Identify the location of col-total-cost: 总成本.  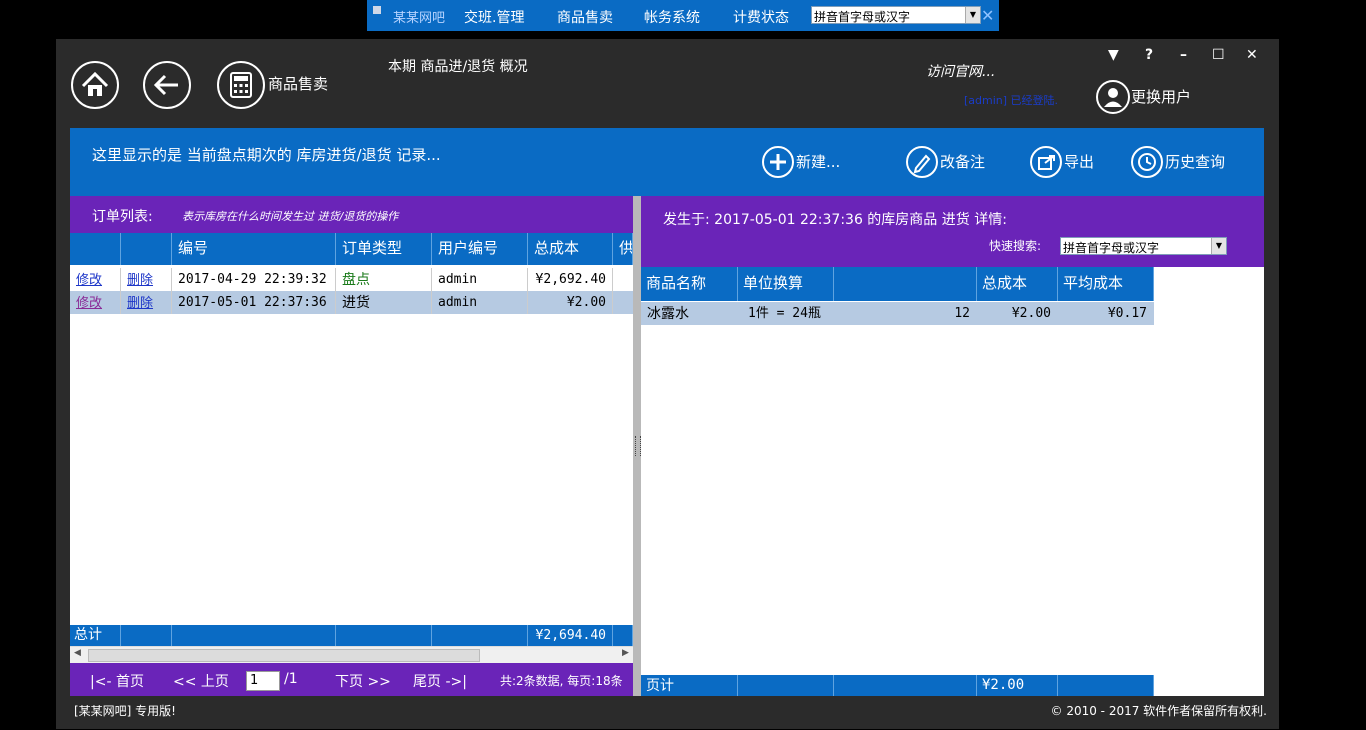
(1017, 284).